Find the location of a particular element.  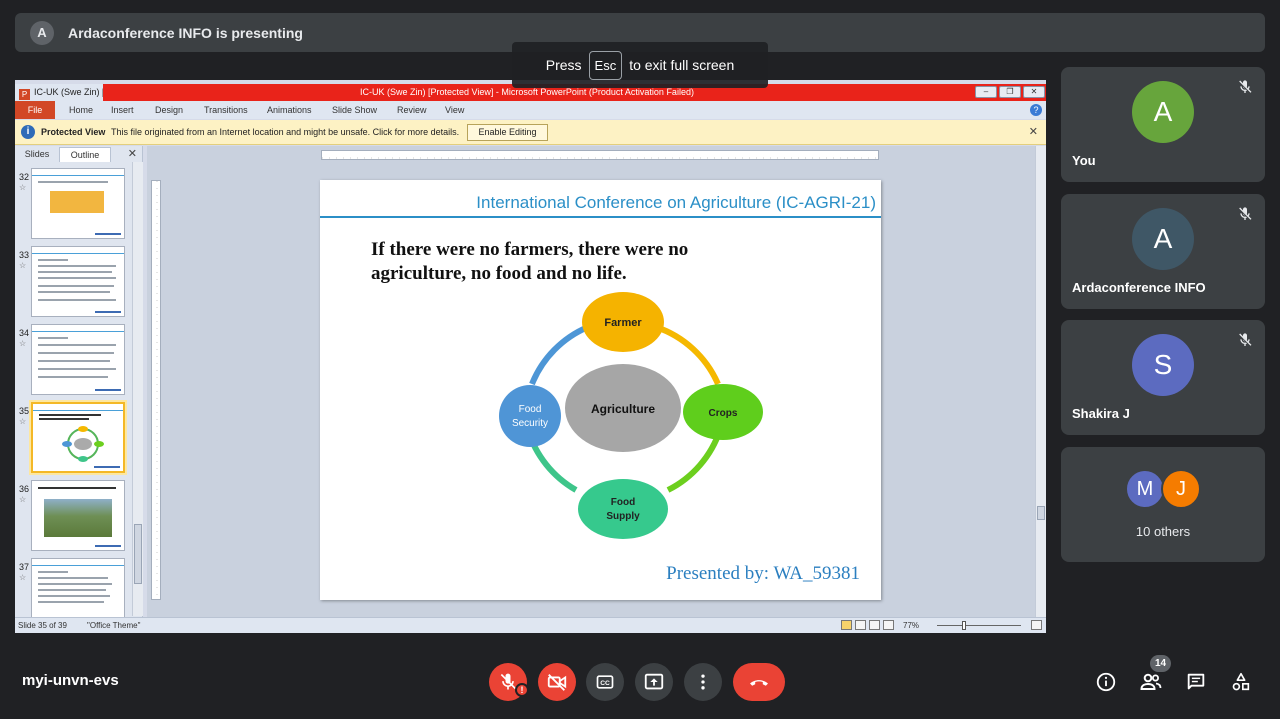

quote-line-1: If there were no farmers, there were no is located at coordinates (530, 249).